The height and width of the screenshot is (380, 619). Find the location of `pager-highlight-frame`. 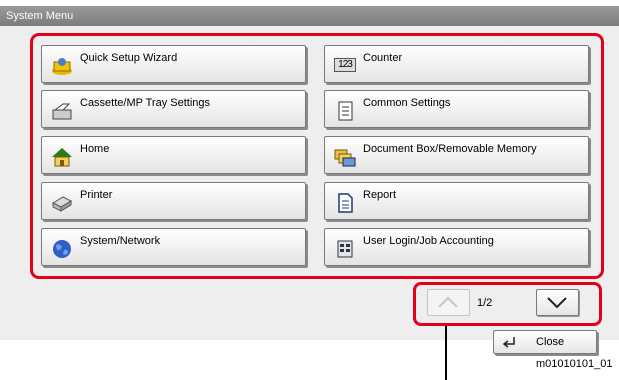

pager-highlight-frame is located at coordinates (507, 304).